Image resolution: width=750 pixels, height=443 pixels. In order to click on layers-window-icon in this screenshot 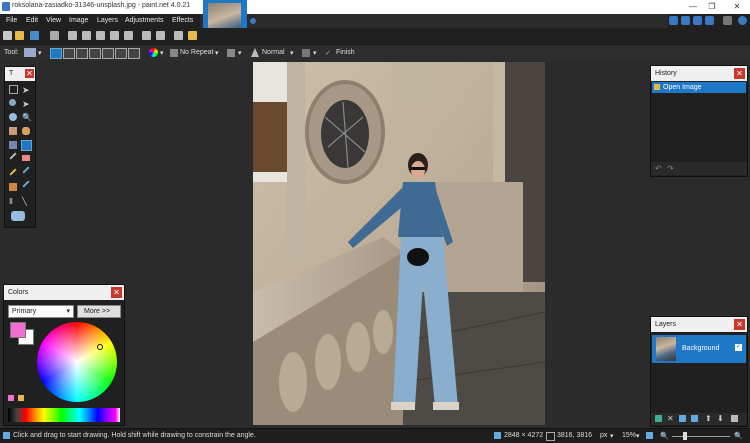, I will do `click(697, 20)`.